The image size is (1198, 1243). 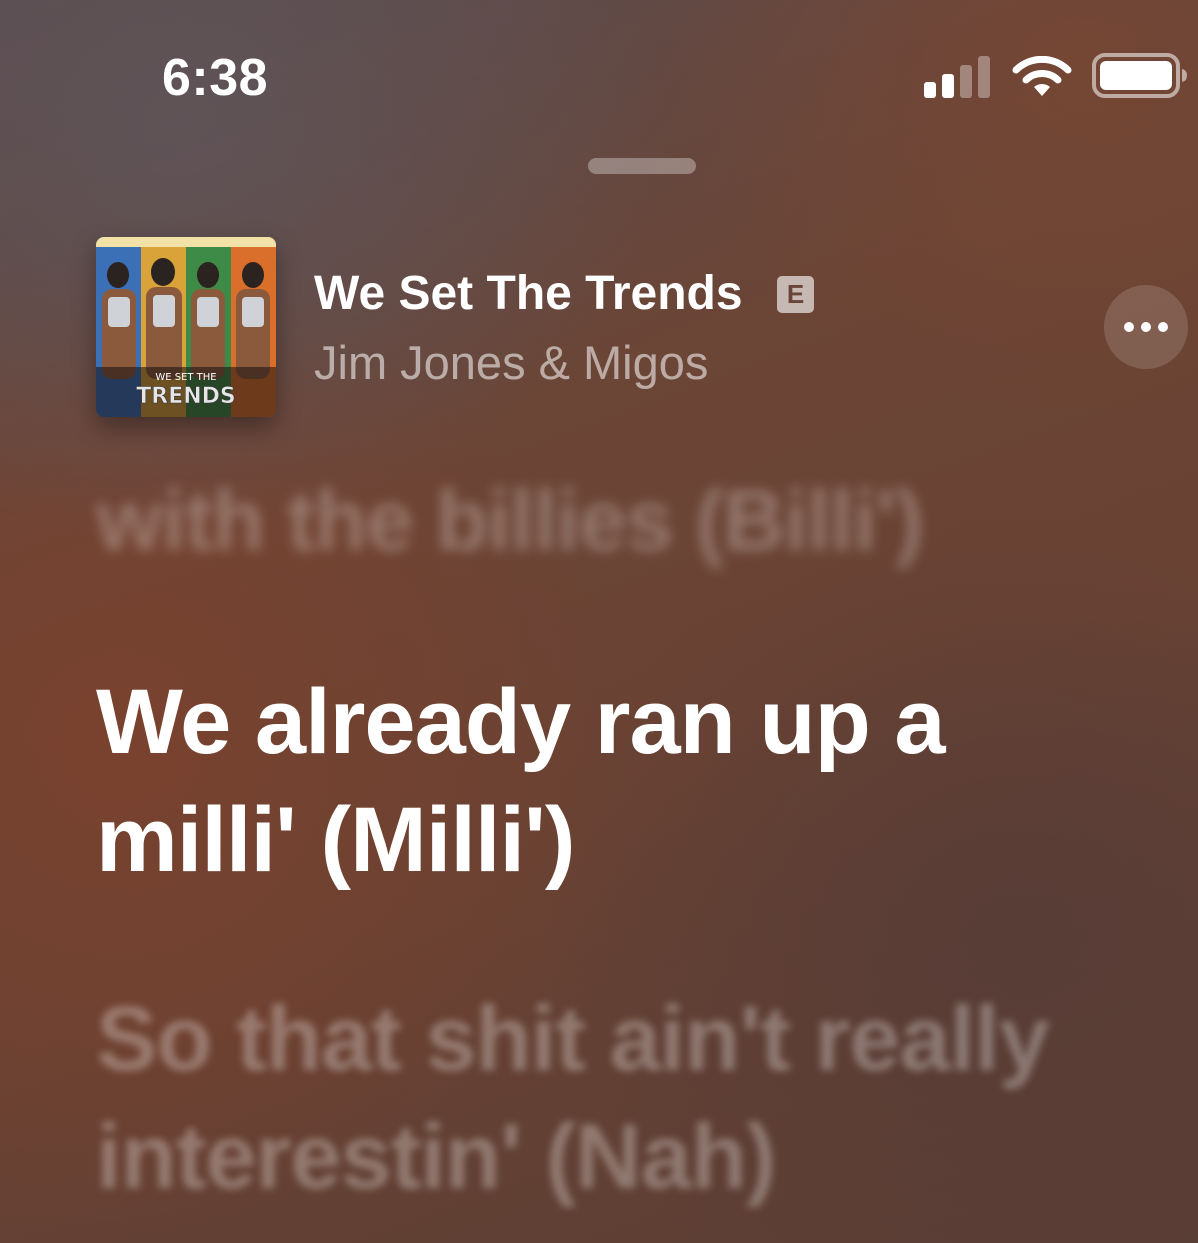 I want to click on battery-icon, so click(x=1139, y=75).